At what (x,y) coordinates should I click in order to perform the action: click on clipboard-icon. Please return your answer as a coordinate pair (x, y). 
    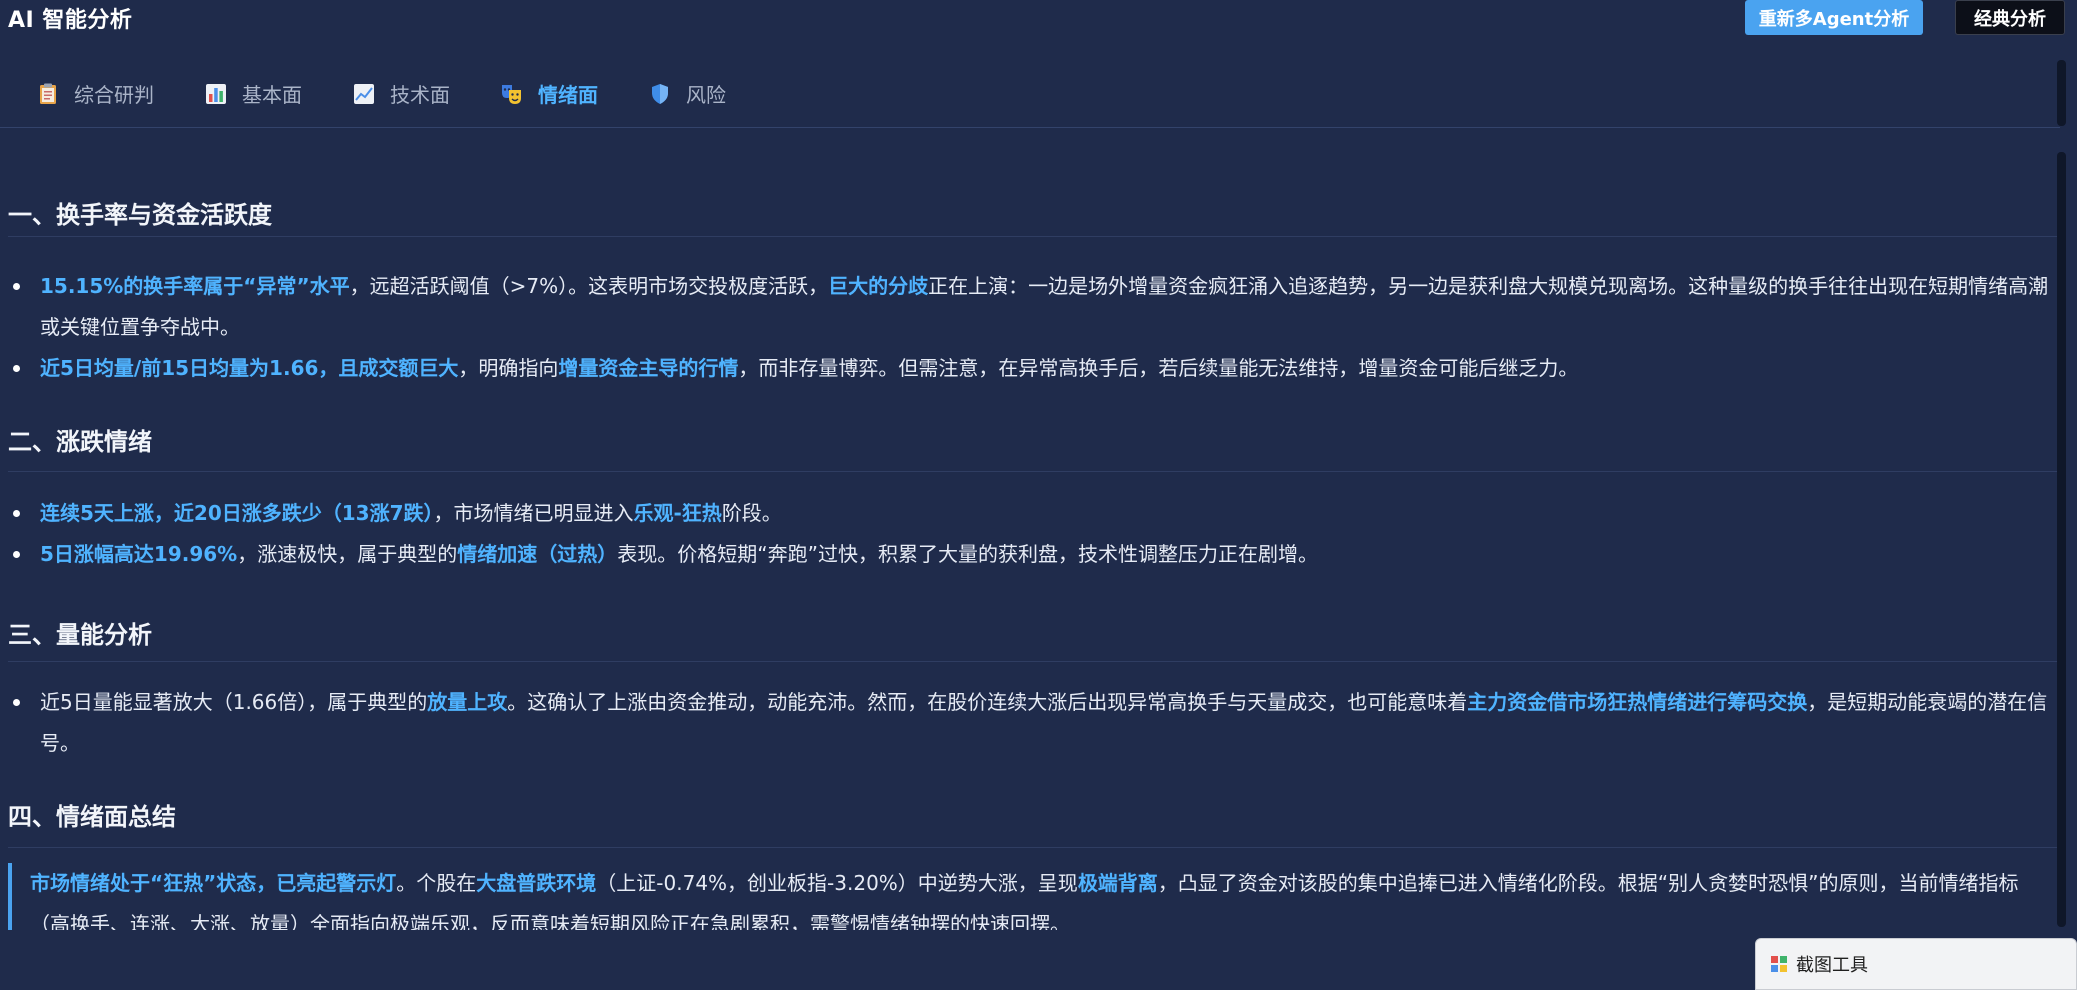
    Looking at the image, I should click on (48, 94).